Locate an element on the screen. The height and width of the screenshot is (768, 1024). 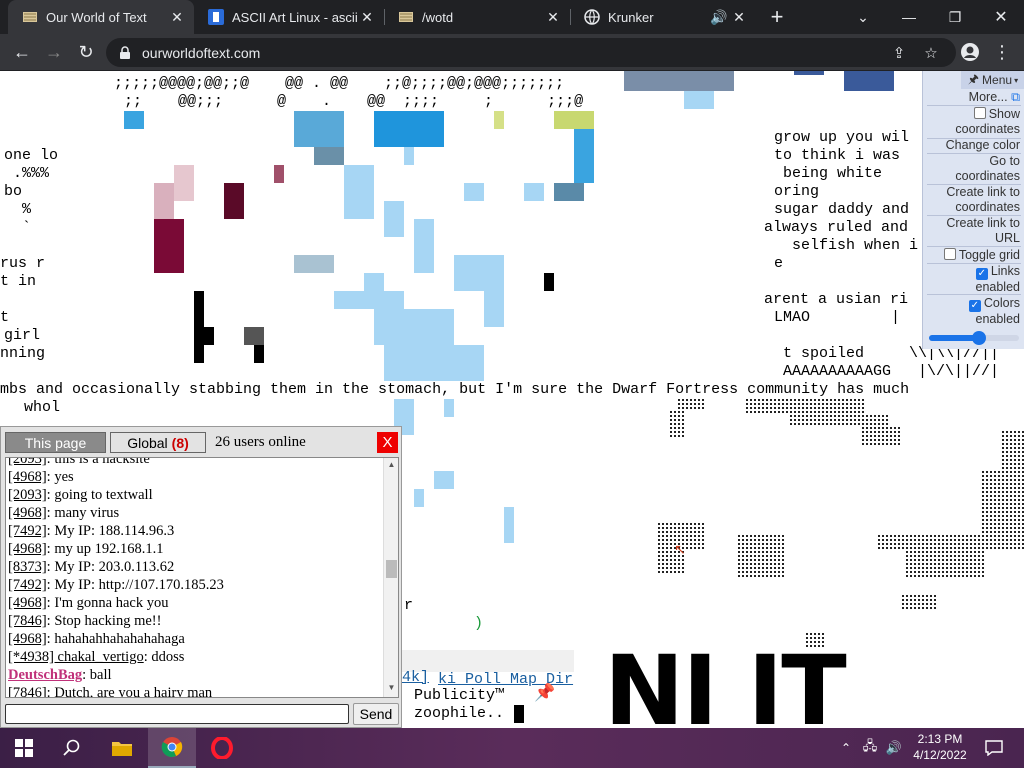
tab-wotd: /wotd ✕ is located at coordinates (477, 17).